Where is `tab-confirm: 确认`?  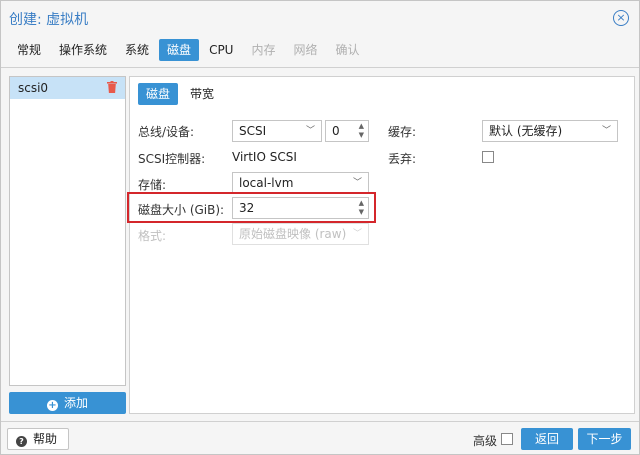
tab-confirm: 确认 is located at coordinates (347, 50).